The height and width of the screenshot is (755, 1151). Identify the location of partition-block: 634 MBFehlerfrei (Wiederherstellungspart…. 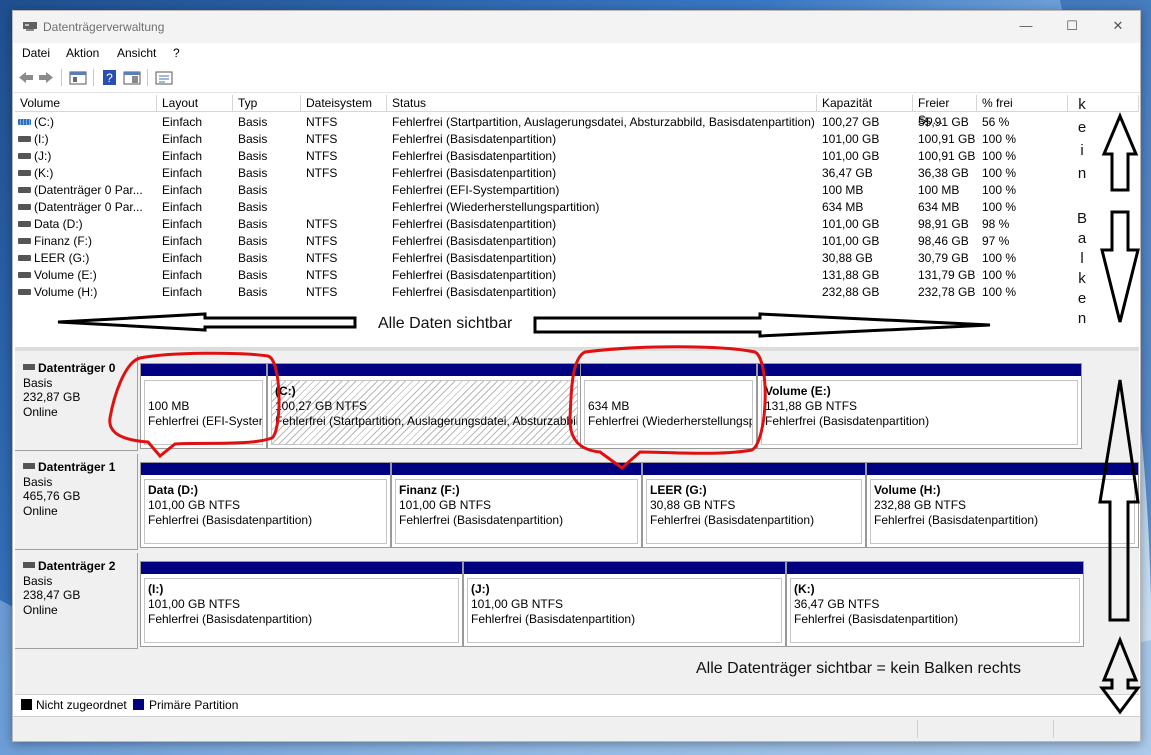
(668, 406).